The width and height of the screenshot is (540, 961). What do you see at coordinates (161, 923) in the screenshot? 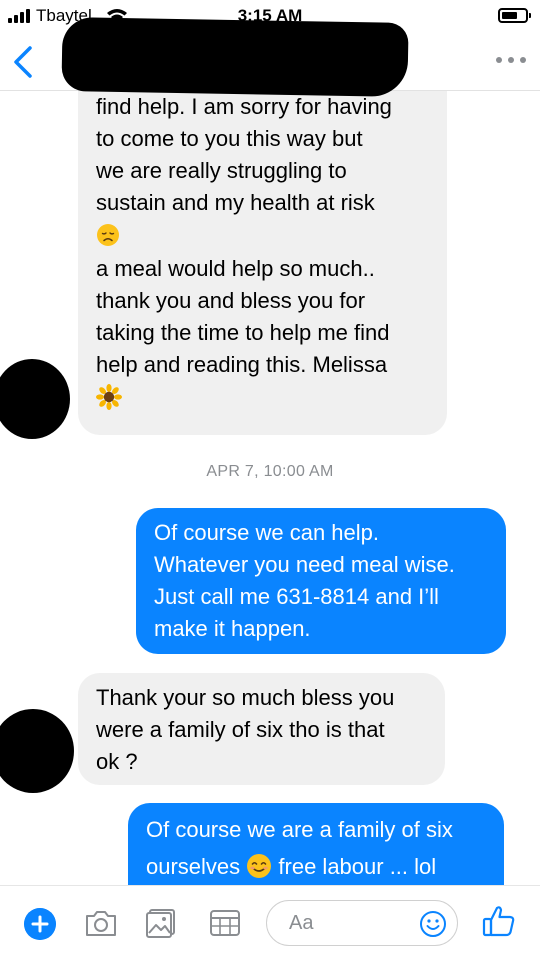
I see `photo-icon` at bounding box center [161, 923].